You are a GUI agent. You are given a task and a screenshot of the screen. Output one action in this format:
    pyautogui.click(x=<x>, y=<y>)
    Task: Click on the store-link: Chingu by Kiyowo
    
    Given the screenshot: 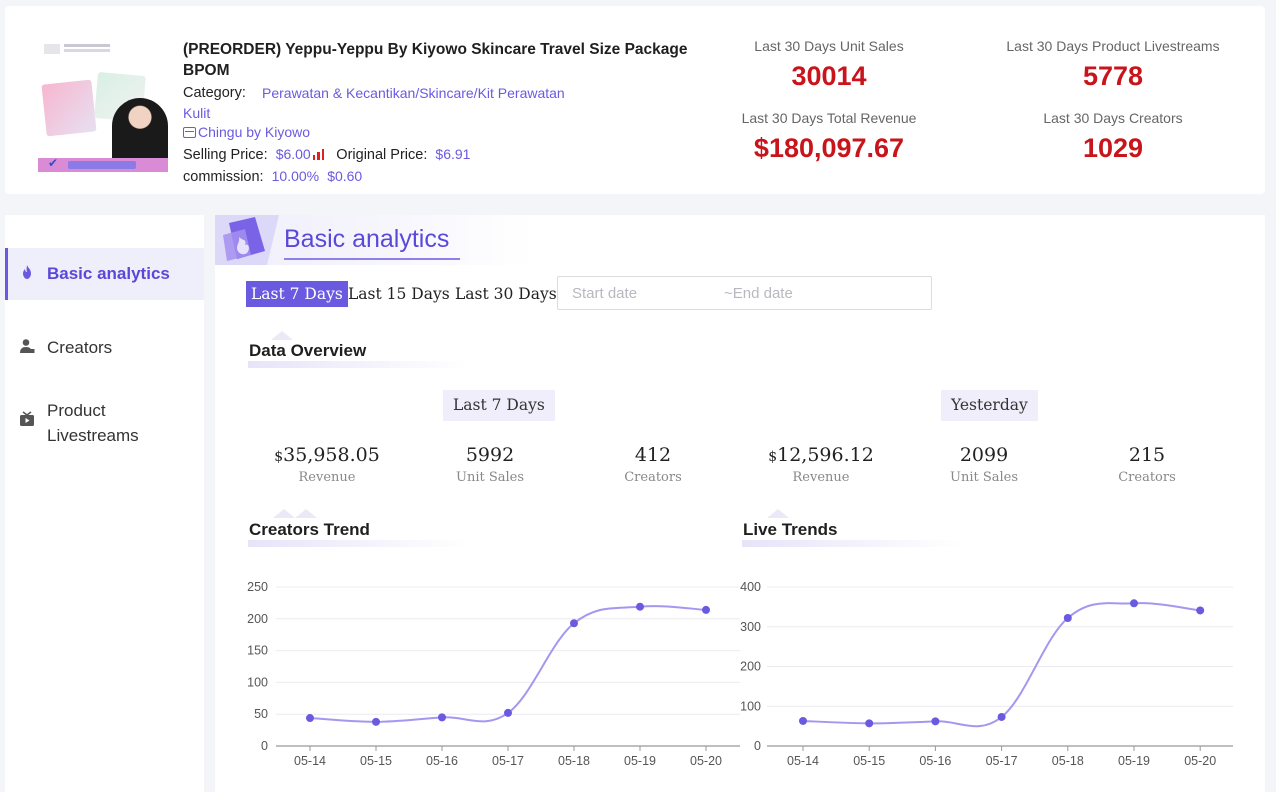 What is the action you would take?
    pyautogui.click(x=246, y=132)
    